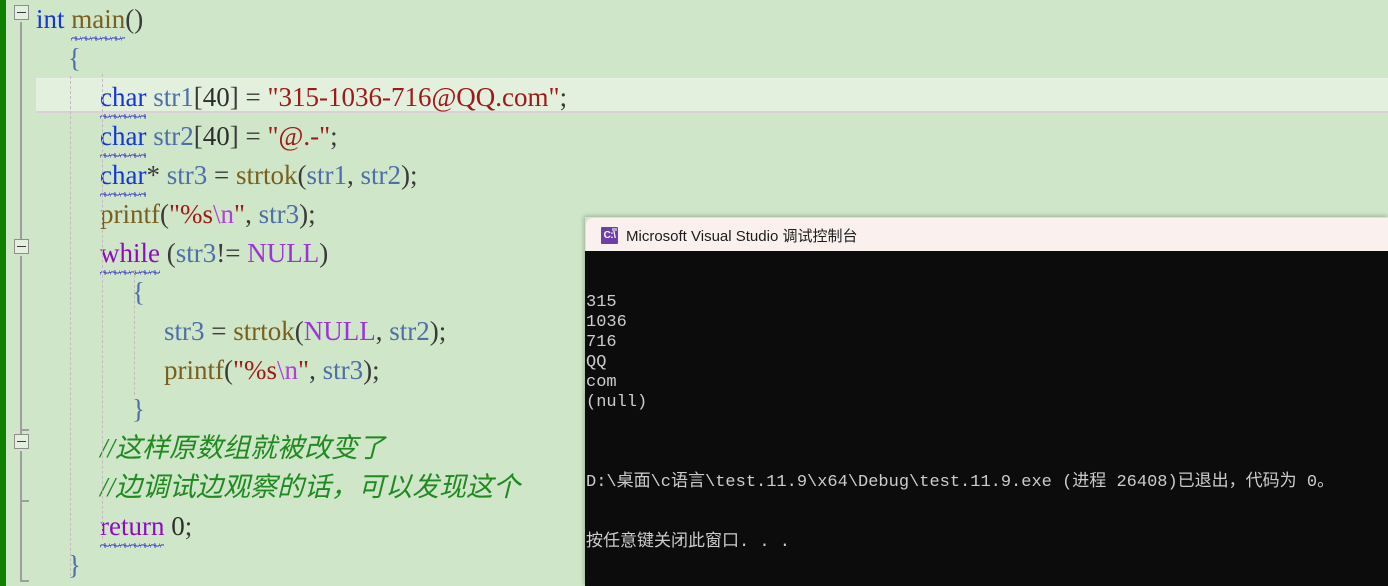 The image size is (1388, 586). Describe the element at coordinates (132, 526) in the screenshot. I see `code-token: return` at that location.